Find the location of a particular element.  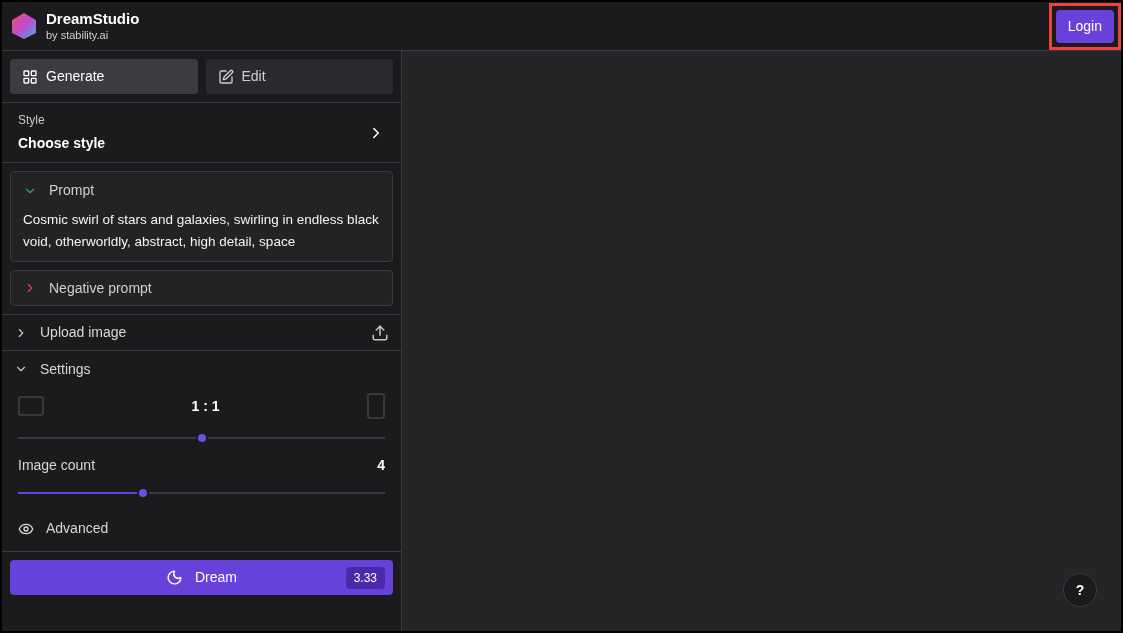

style-value: Choose style is located at coordinates (62, 143).